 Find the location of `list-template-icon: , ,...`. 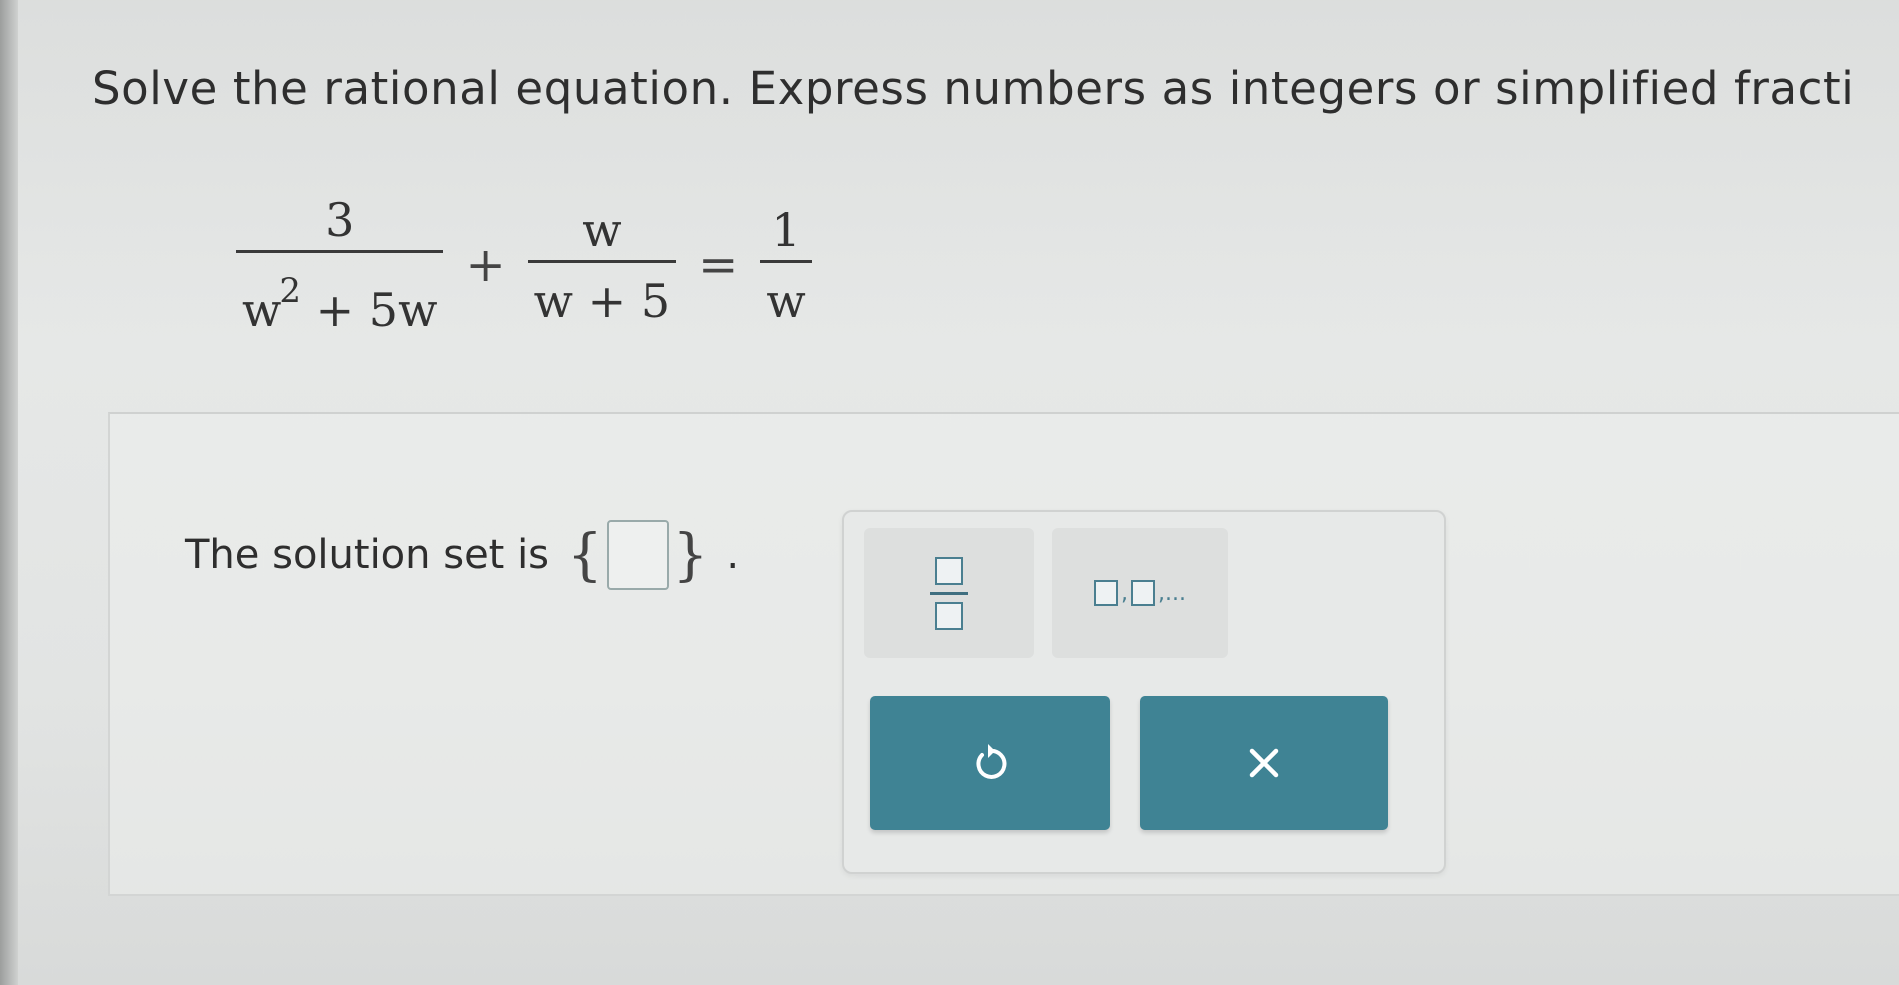

list-template-icon: , ,... is located at coordinates (1140, 593).